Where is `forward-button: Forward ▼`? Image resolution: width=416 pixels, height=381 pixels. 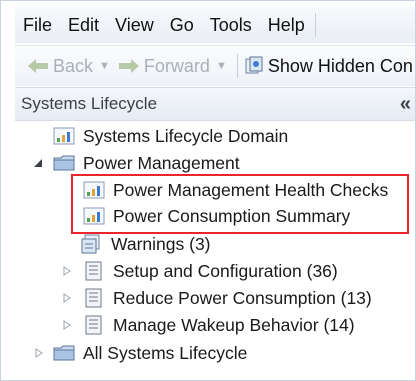 forward-button: Forward ▼ is located at coordinates (172, 66).